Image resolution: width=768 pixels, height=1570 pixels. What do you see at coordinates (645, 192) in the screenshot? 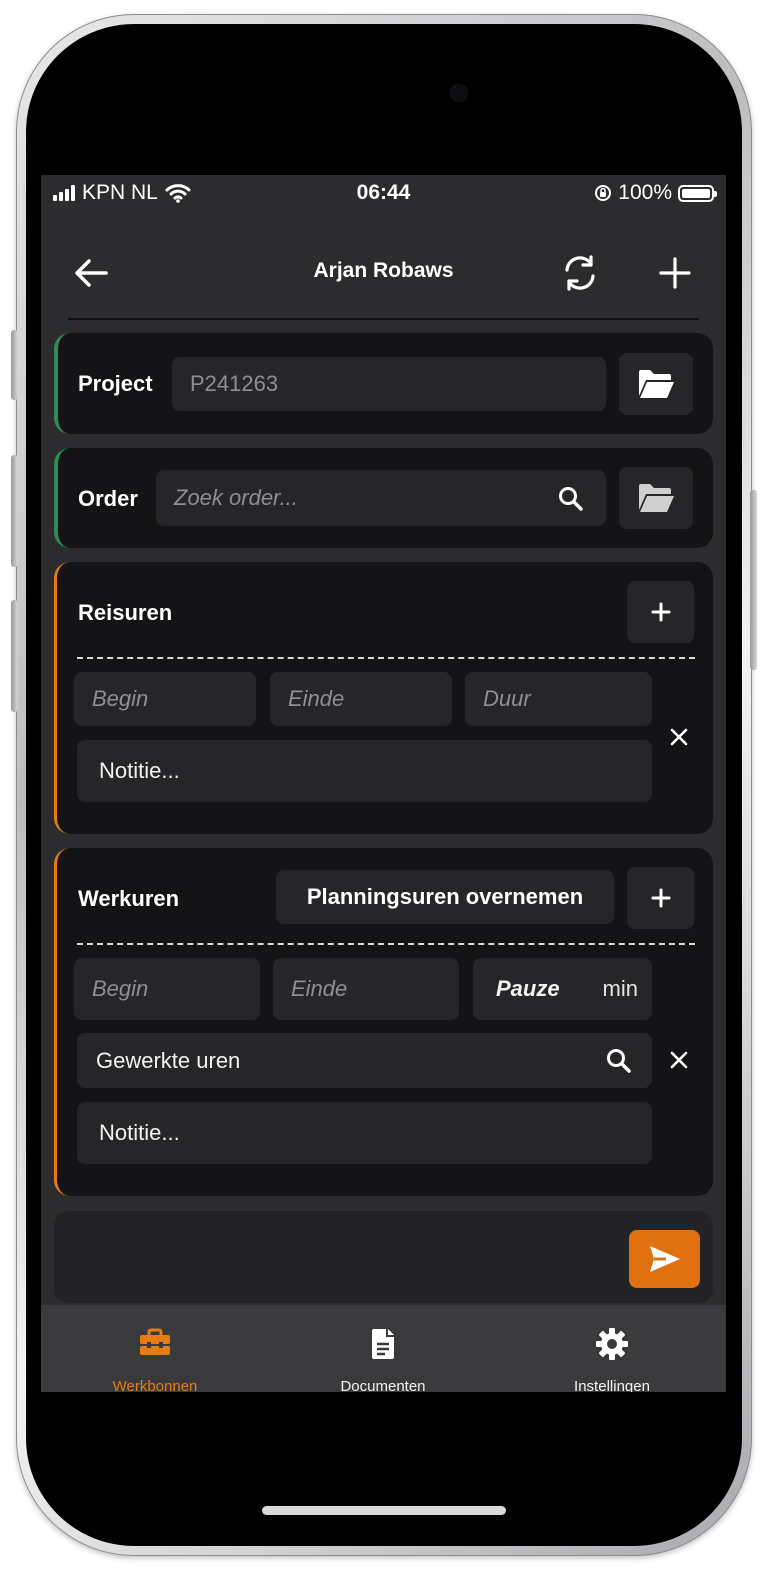
I see `battery-percent: 100%` at bounding box center [645, 192].